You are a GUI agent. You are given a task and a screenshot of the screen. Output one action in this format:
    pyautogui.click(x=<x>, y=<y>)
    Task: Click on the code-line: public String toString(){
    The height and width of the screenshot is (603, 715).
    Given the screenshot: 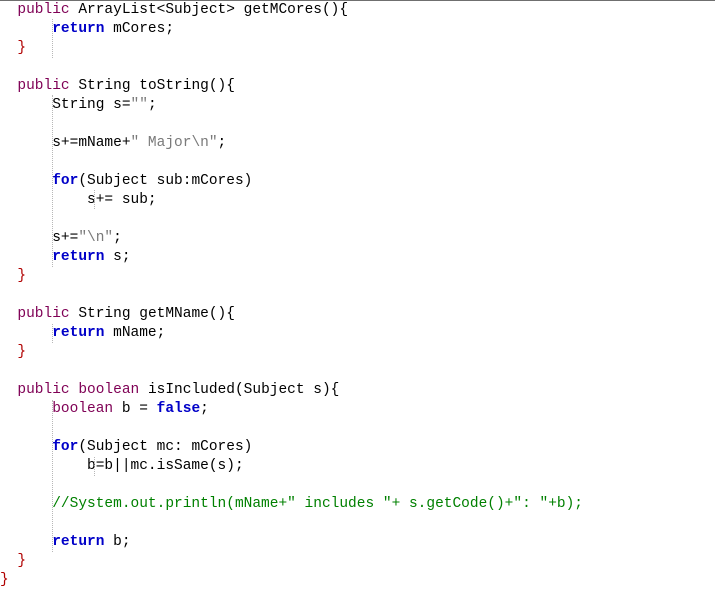 What is the action you would take?
    pyautogui.click(x=117, y=86)
    